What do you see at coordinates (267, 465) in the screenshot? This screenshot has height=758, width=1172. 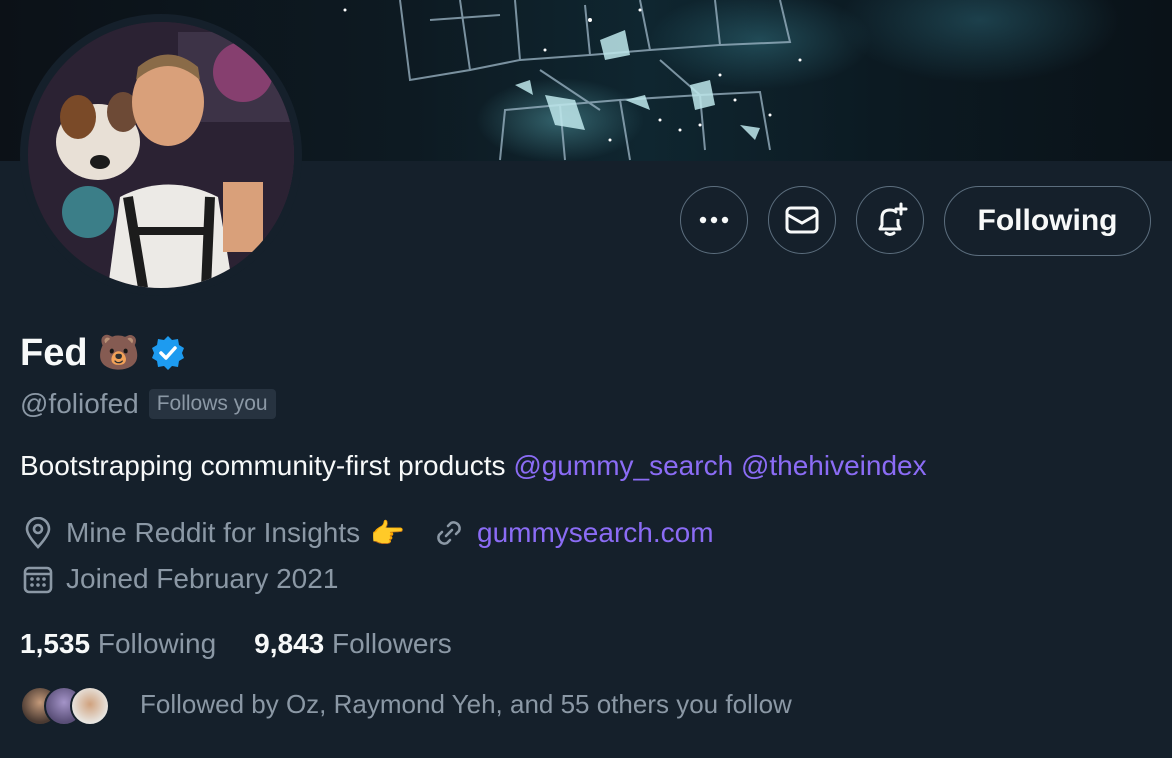 I see `bio-text: Bootstrapping community-first products` at bounding box center [267, 465].